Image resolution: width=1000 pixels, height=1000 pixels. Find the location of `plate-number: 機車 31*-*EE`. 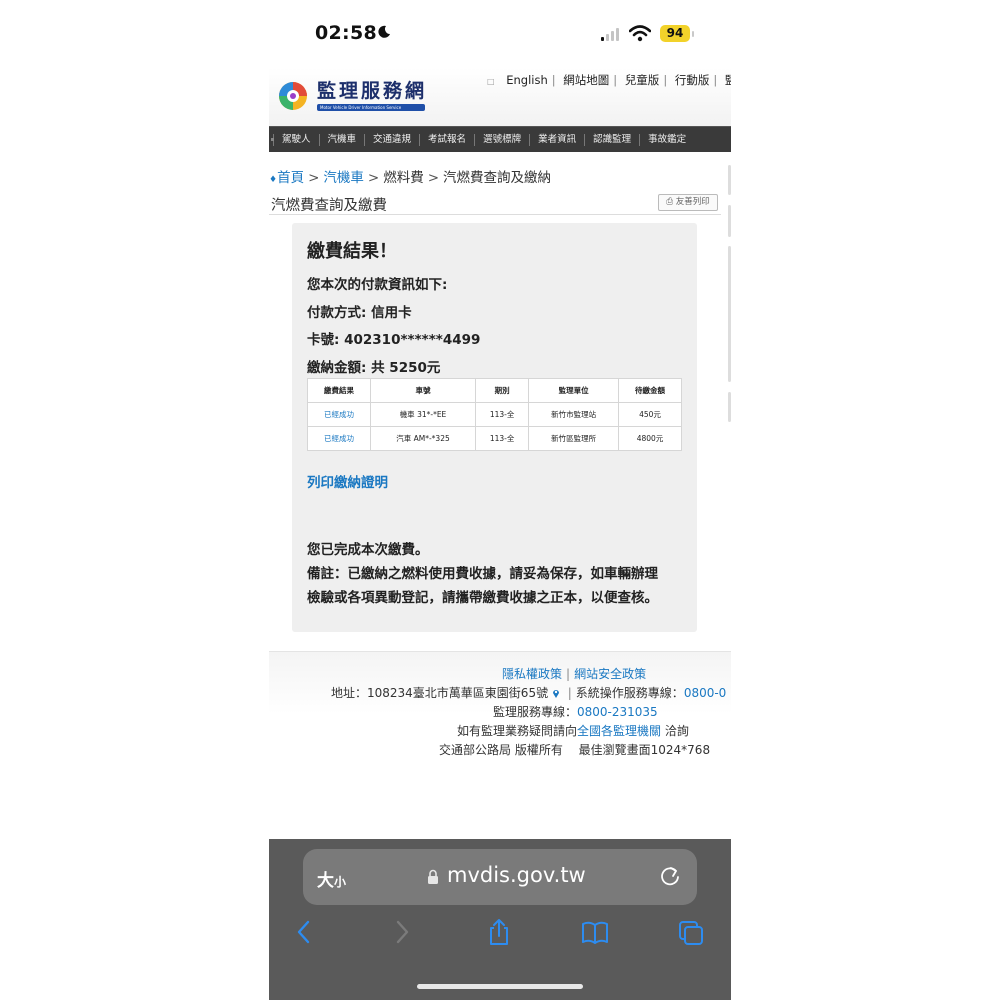

plate-number: 機車 31*-*EE is located at coordinates (423, 414).